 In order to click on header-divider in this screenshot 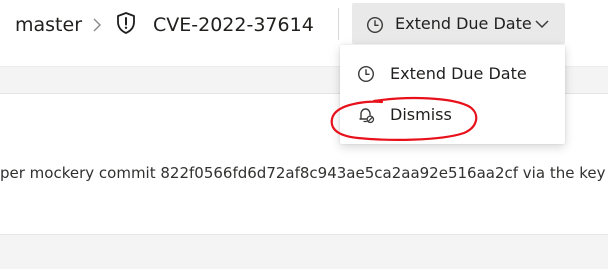, I will do `click(338, 24)`.